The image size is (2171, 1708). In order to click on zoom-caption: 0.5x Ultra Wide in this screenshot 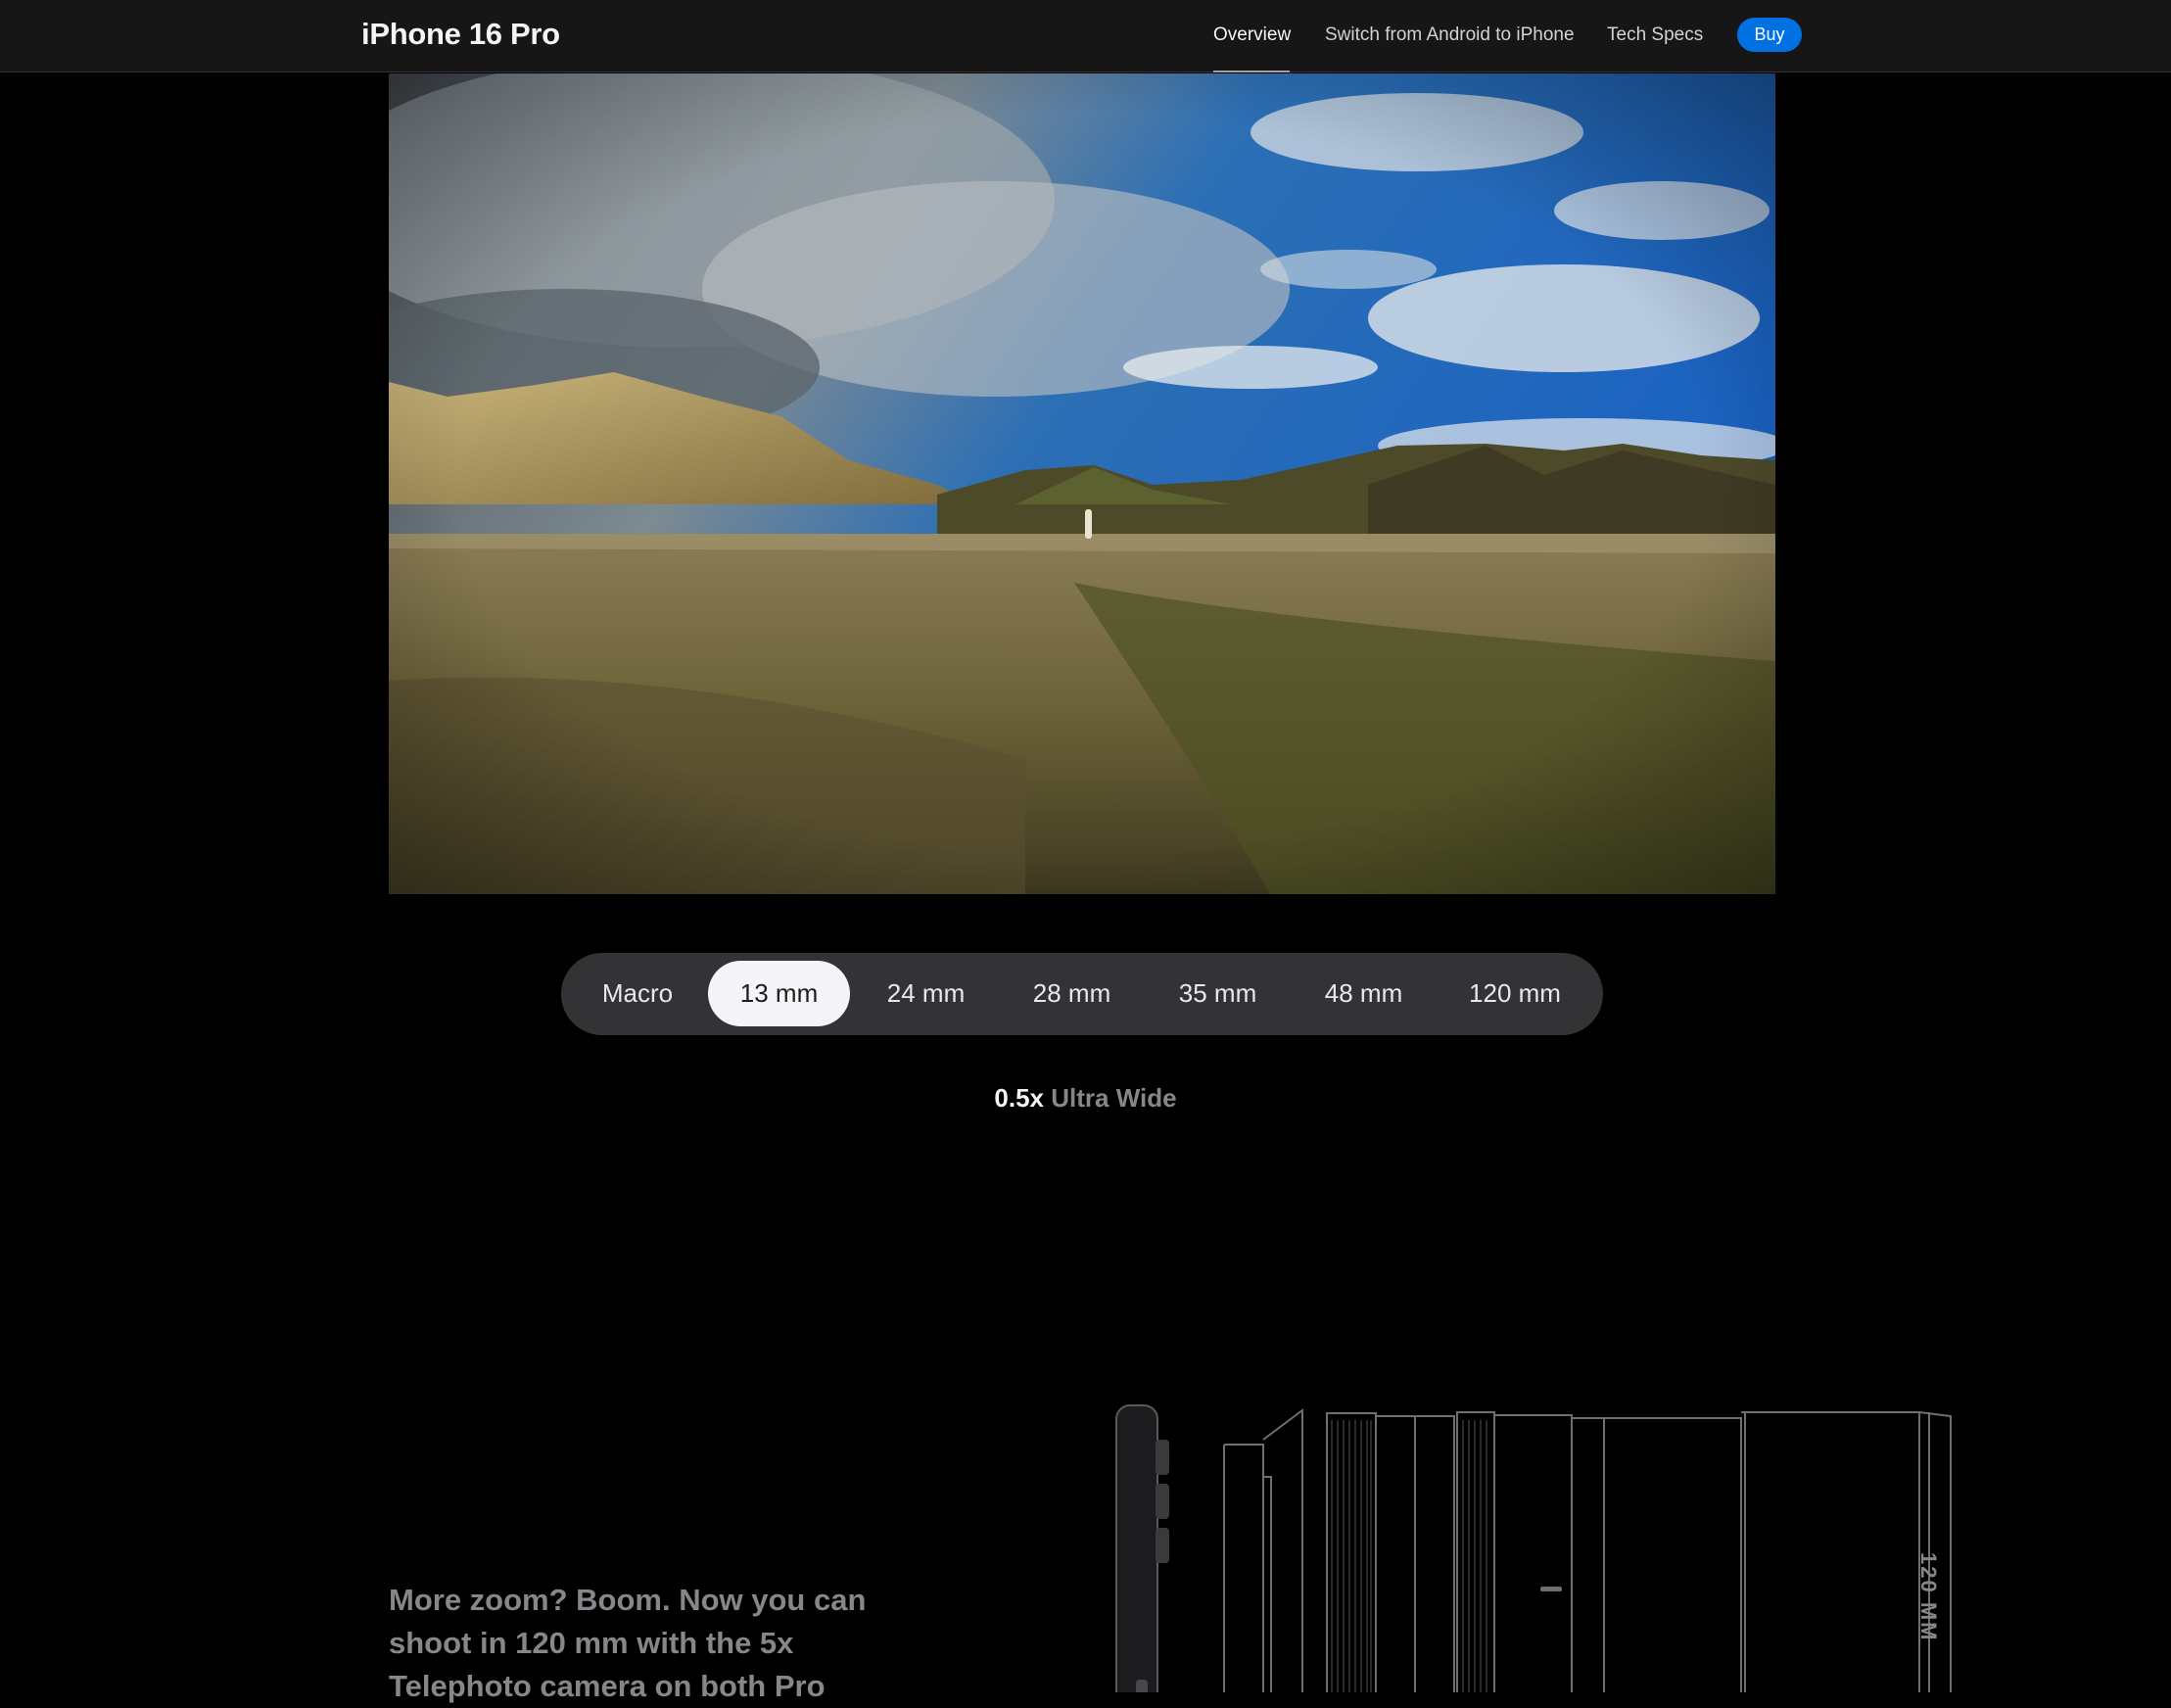, I will do `click(1085, 1098)`.